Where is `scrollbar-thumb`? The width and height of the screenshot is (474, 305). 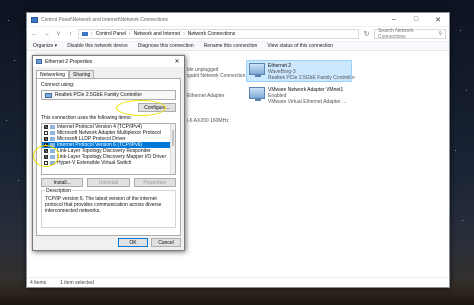
scrollbar-thumb is located at coordinates (173, 138).